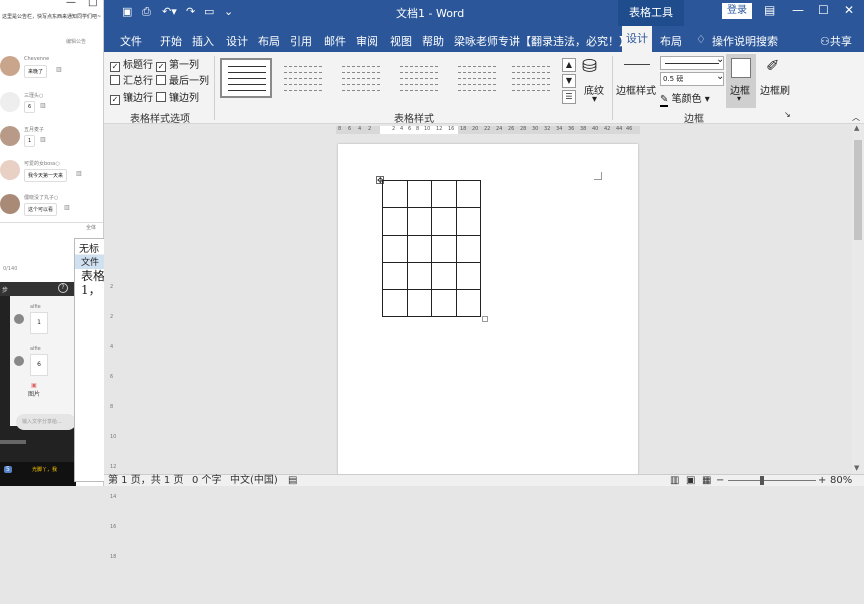 This screenshot has width=864, height=604. I want to click on picture-button: ▣ 图片, so click(34, 390).